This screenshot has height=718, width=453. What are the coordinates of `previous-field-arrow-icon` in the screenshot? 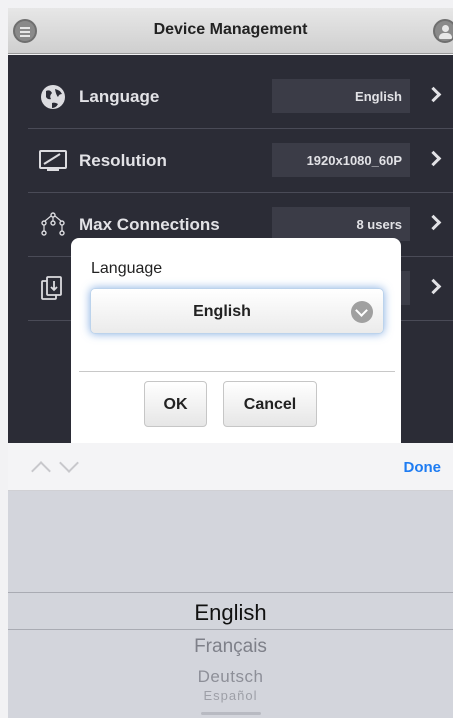 It's located at (41, 471).